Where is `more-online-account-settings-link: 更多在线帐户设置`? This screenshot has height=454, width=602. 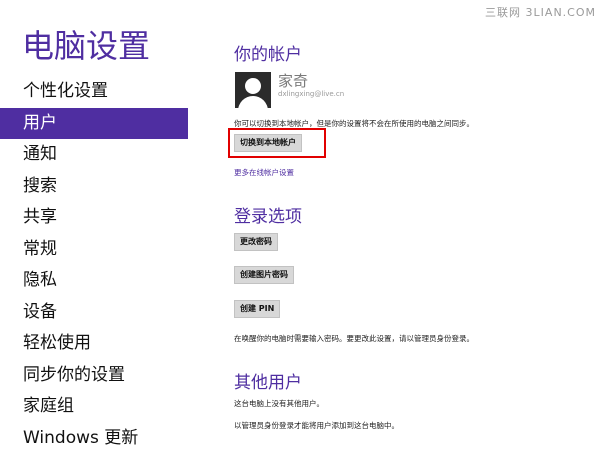 more-online-account-settings-link: 更多在线帐户设置 is located at coordinates (264, 172).